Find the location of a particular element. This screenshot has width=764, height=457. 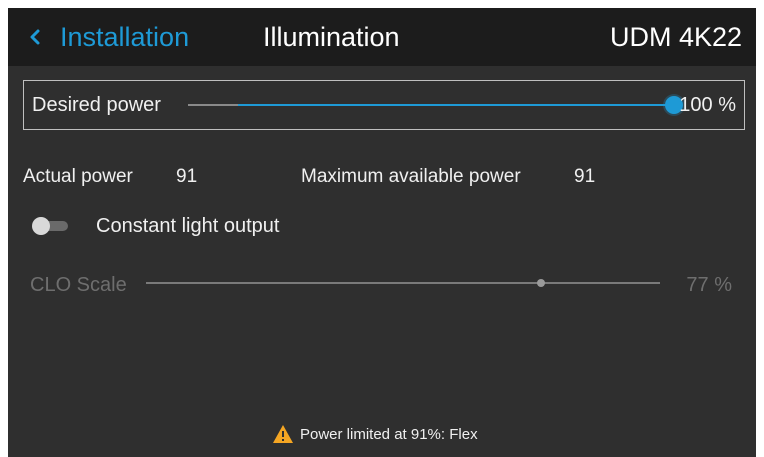

clo-scale-track is located at coordinates (403, 283).